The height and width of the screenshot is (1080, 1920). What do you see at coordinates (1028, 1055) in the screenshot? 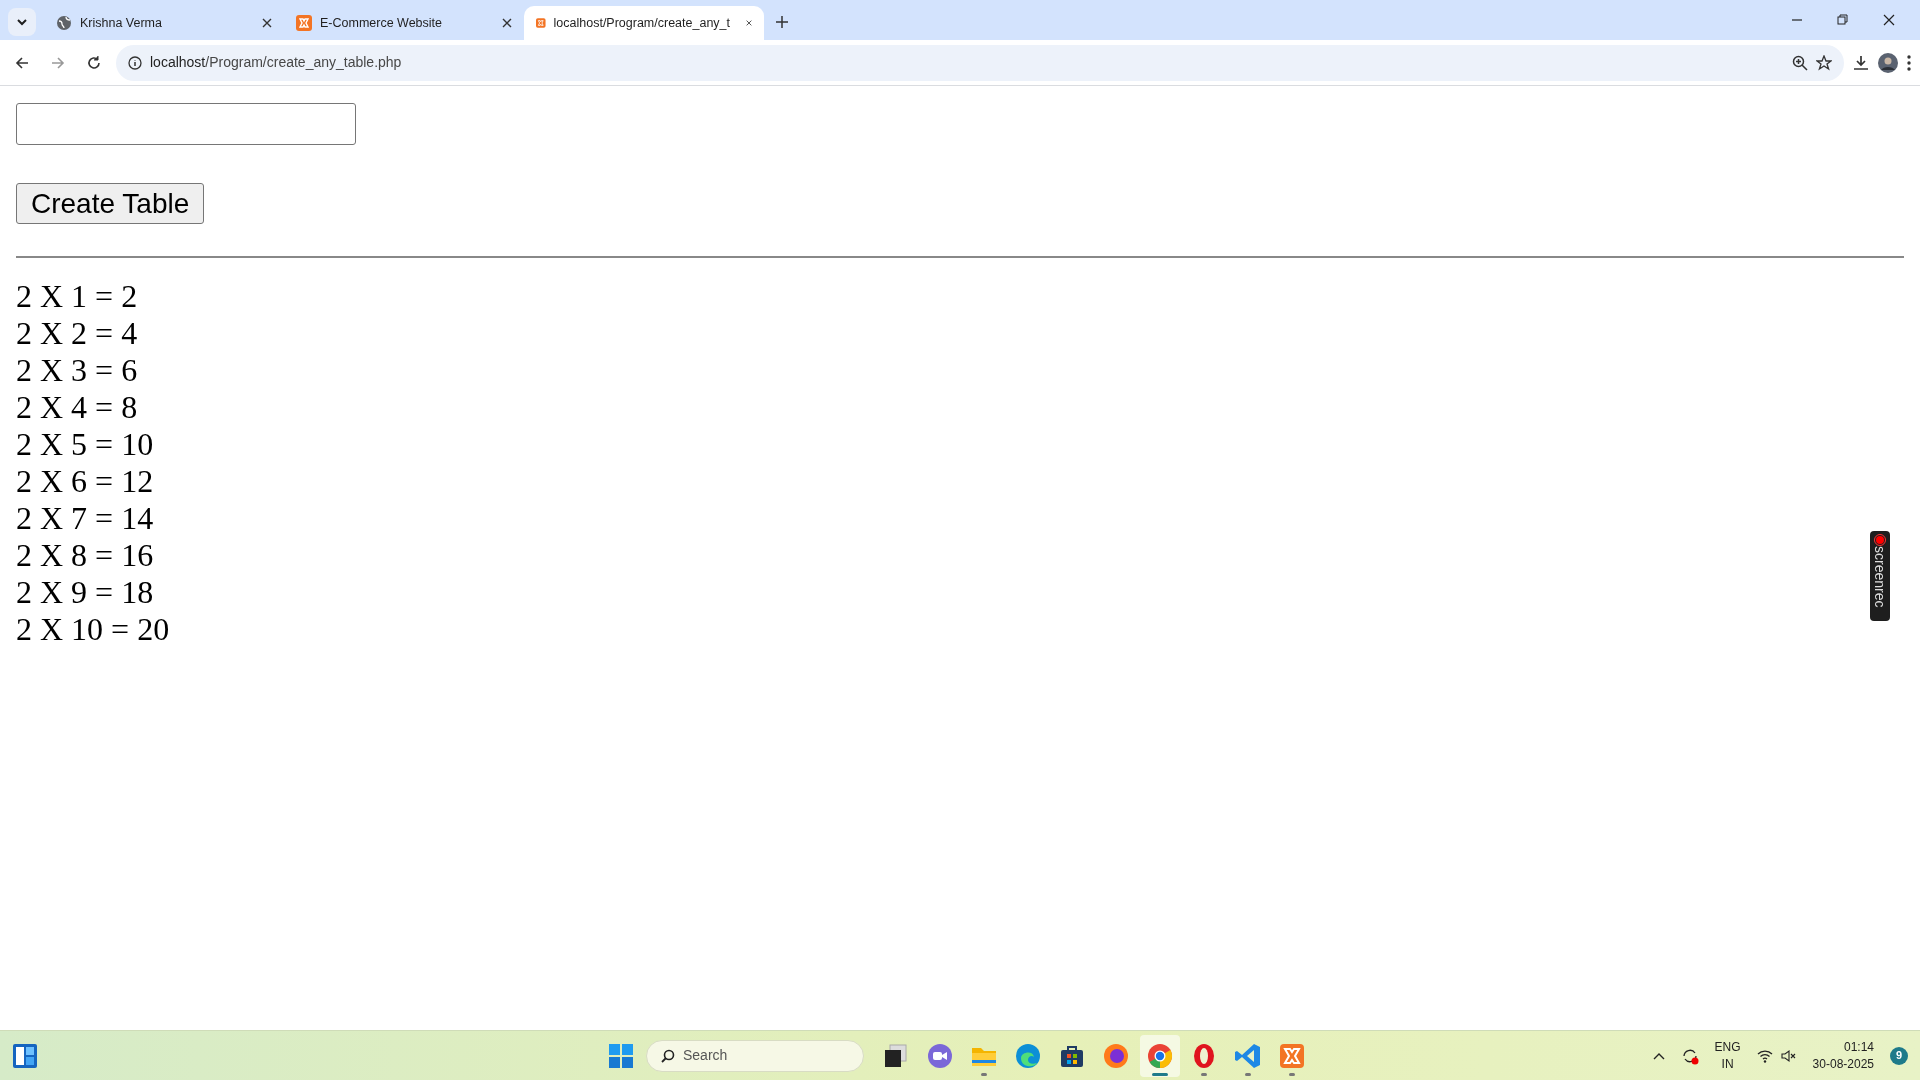
I see `edge-browser-icon` at bounding box center [1028, 1055].